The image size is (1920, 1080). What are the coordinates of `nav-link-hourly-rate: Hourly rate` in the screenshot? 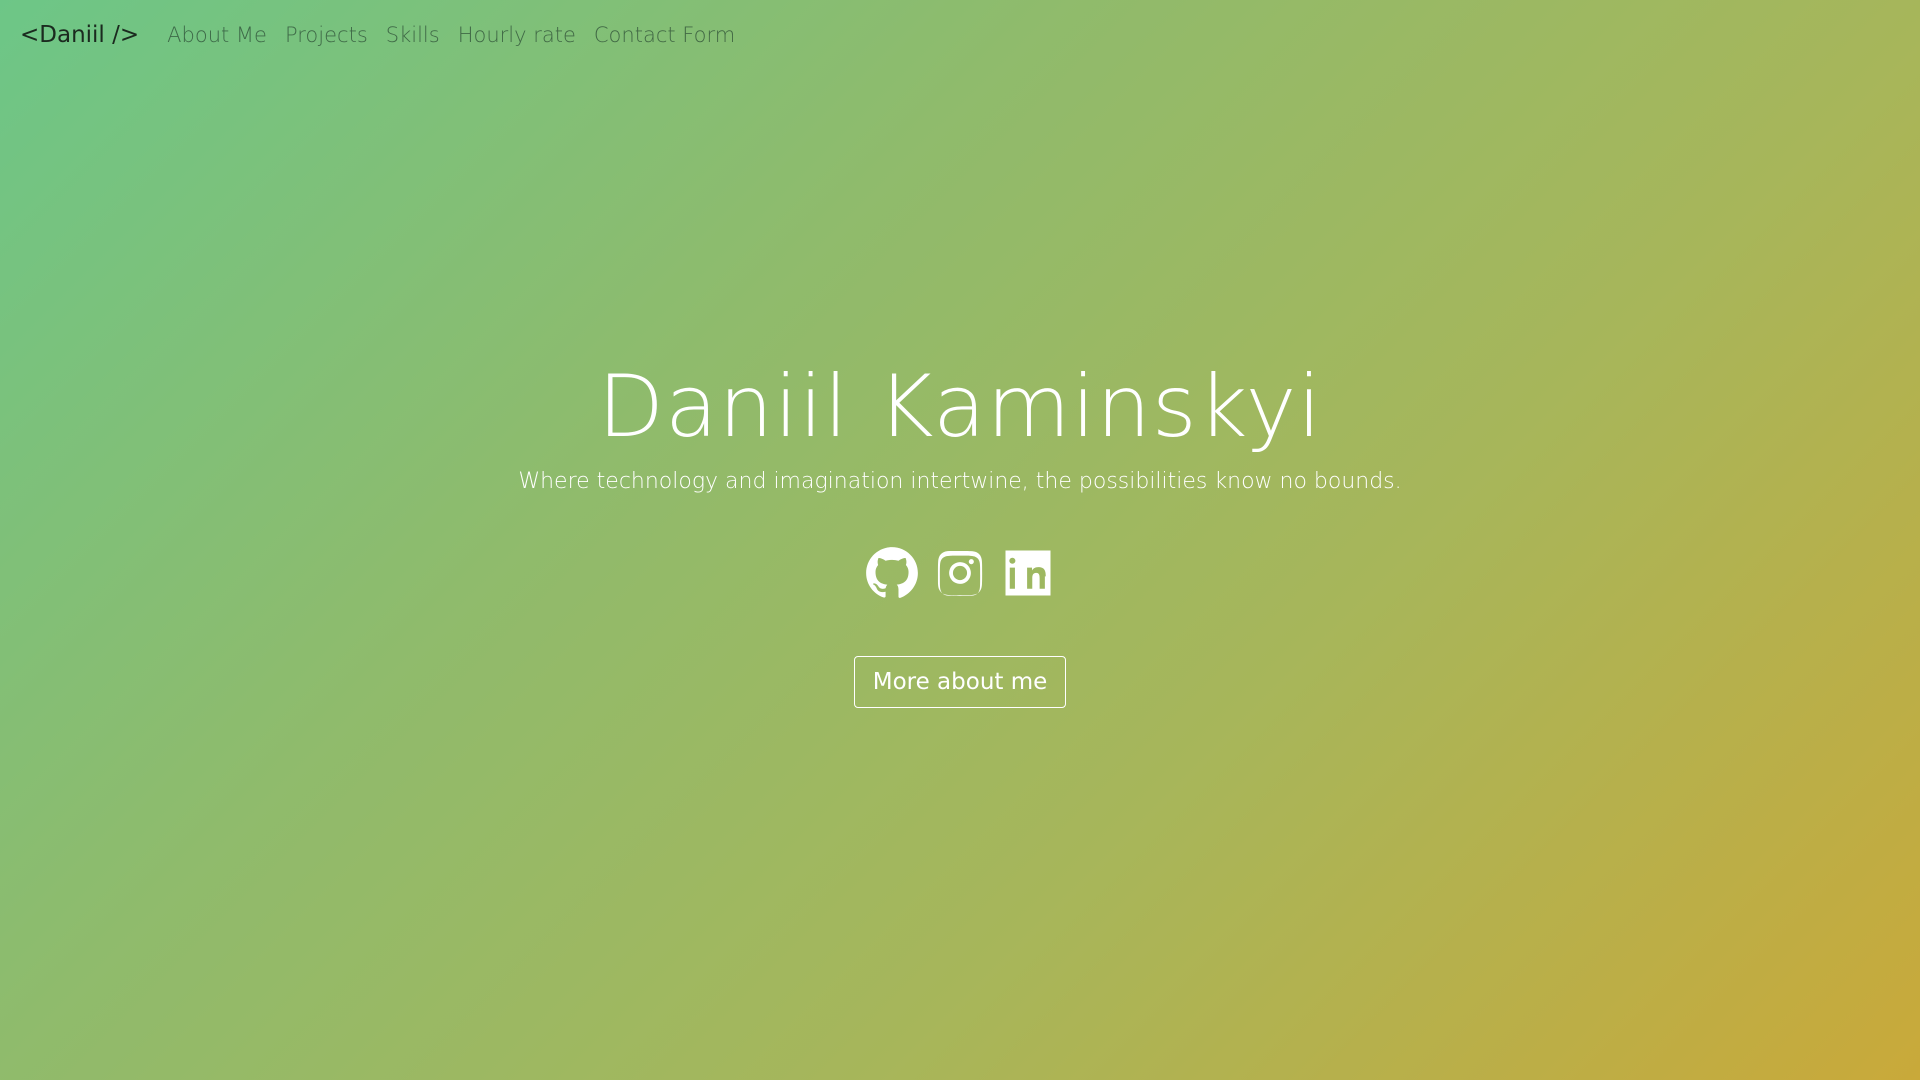 It's located at (517, 35).